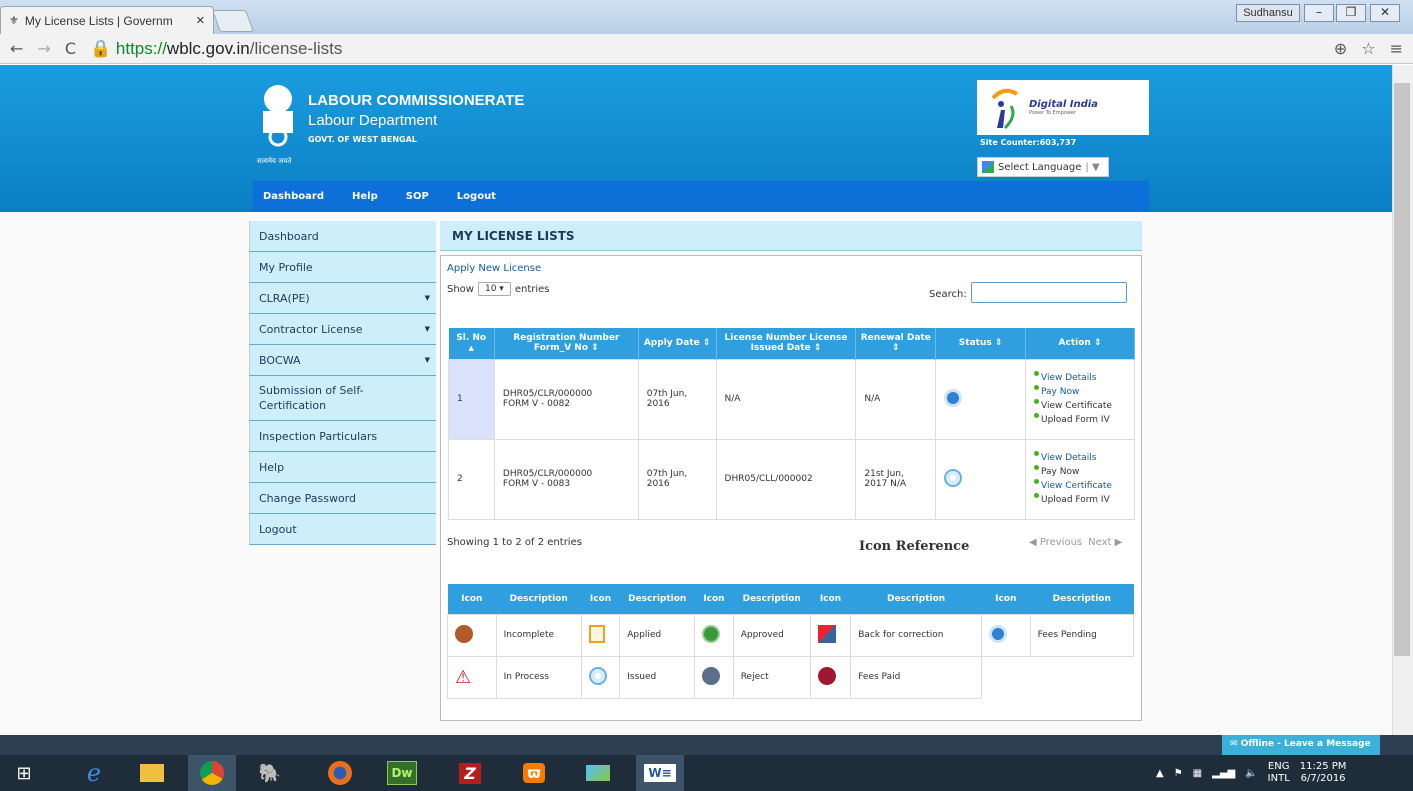  Describe the element at coordinates (212, 773) in the screenshot. I see `chrome-taskbar-button` at that location.